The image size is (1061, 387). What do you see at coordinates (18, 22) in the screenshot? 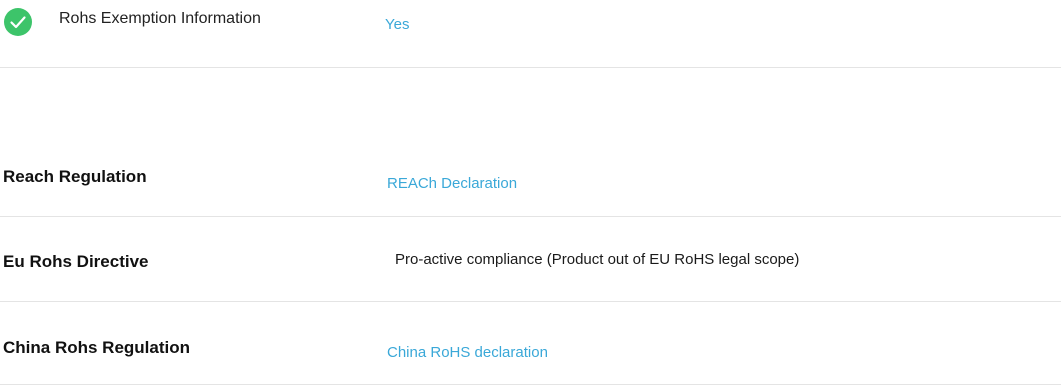
I see `check-circle-icon` at bounding box center [18, 22].